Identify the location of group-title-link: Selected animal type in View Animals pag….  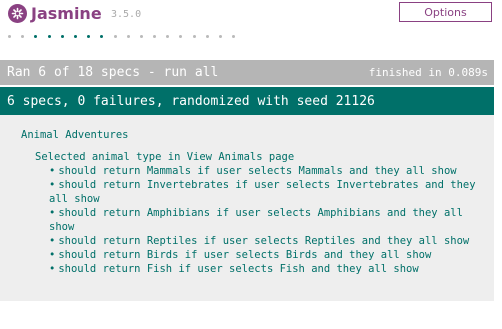
(164, 157).